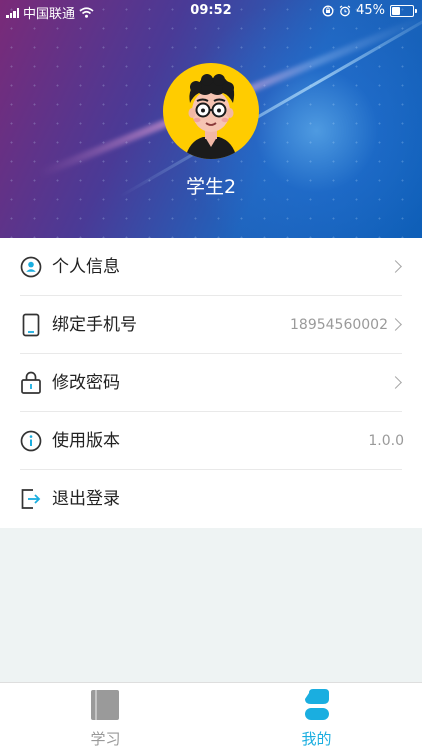  Describe the element at coordinates (403, 10) in the screenshot. I see `battery-icon` at that location.